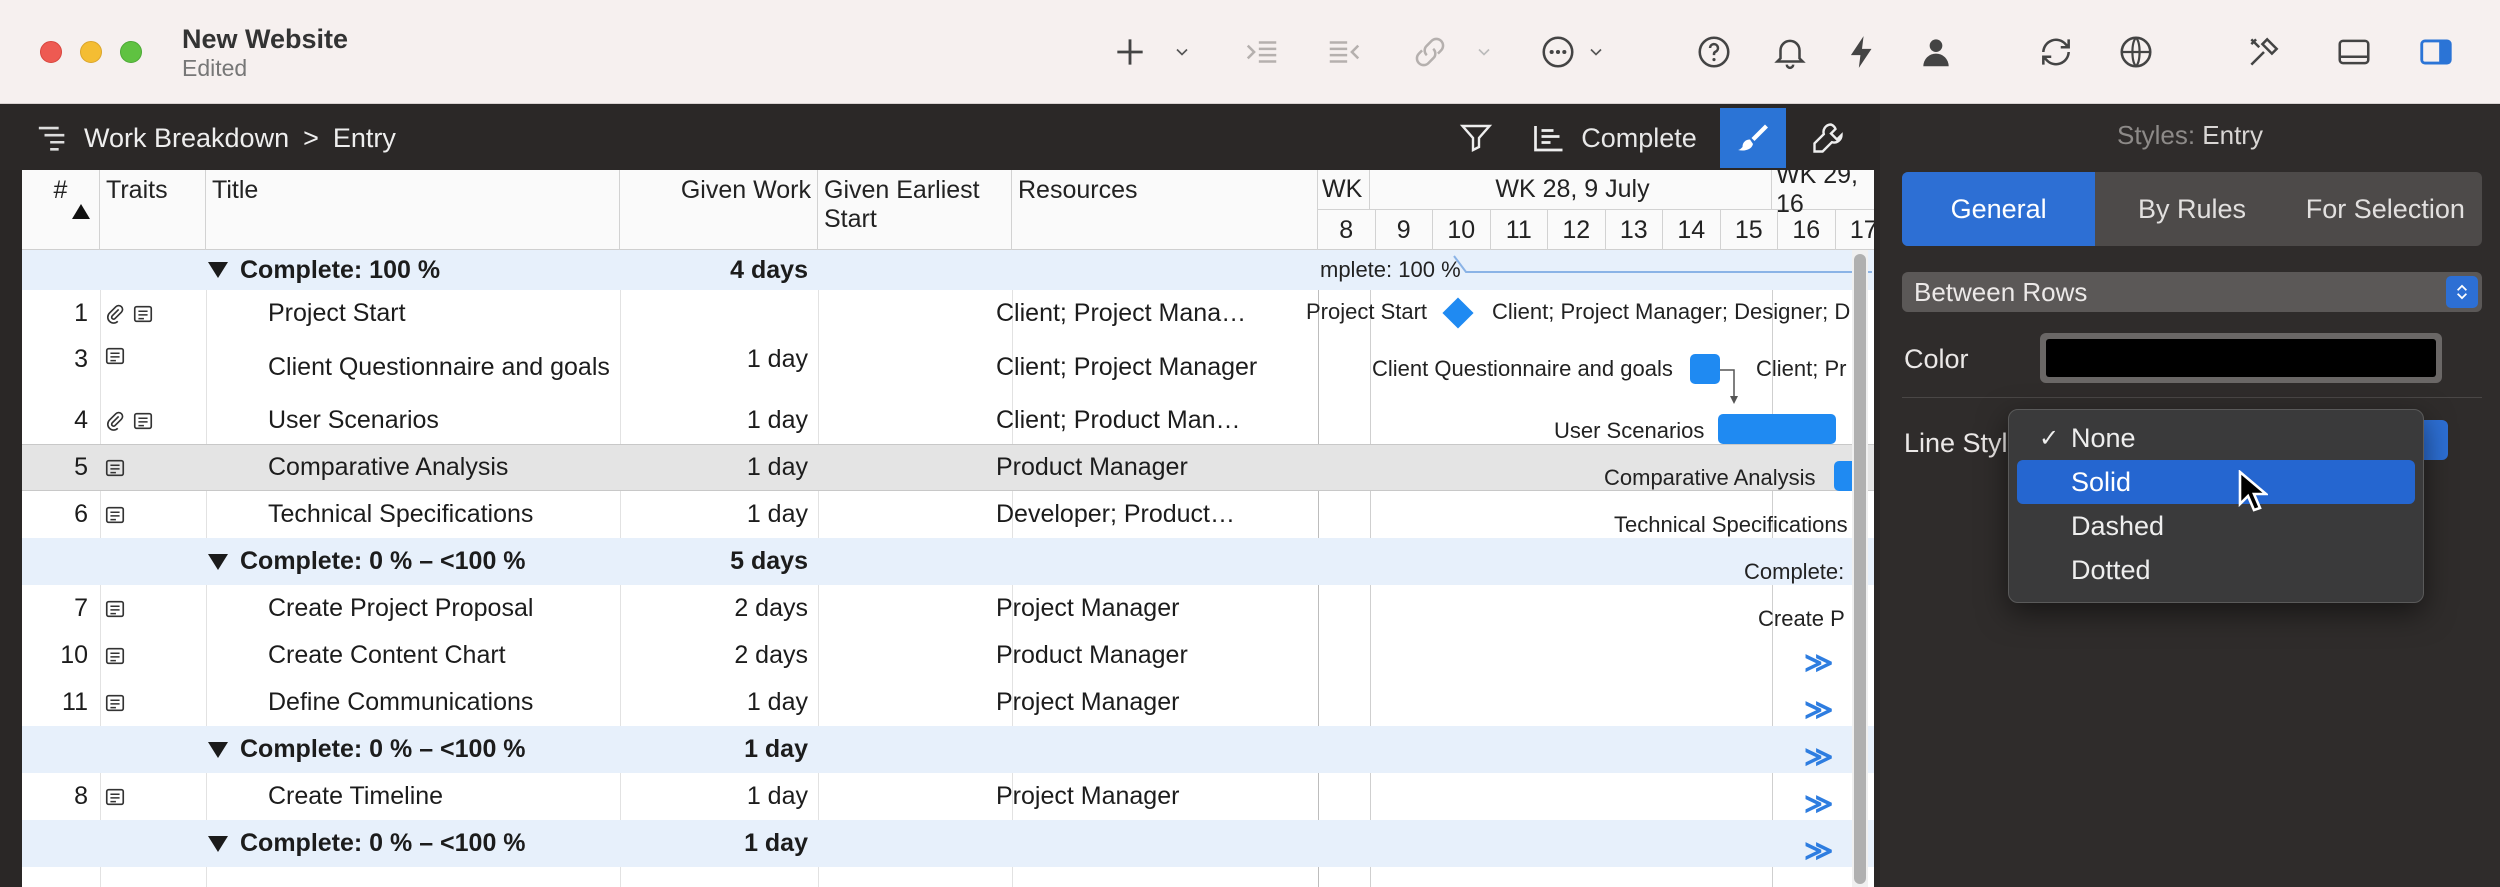 The width and height of the screenshot is (2500, 887). Describe the element at coordinates (448, 467) in the screenshot. I see `row-title: Comparative Analysis` at that location.